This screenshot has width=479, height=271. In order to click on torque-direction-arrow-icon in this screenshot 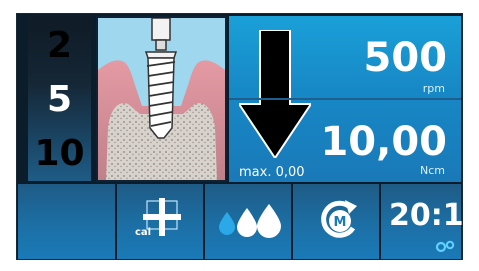, I will do `click(275, 94)`.